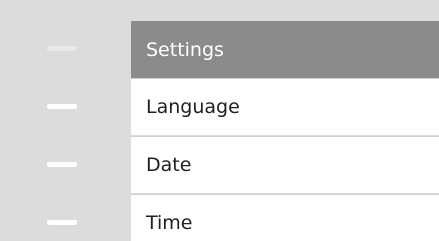  I want to click on menu-item-time: Time, so click(285, 217).